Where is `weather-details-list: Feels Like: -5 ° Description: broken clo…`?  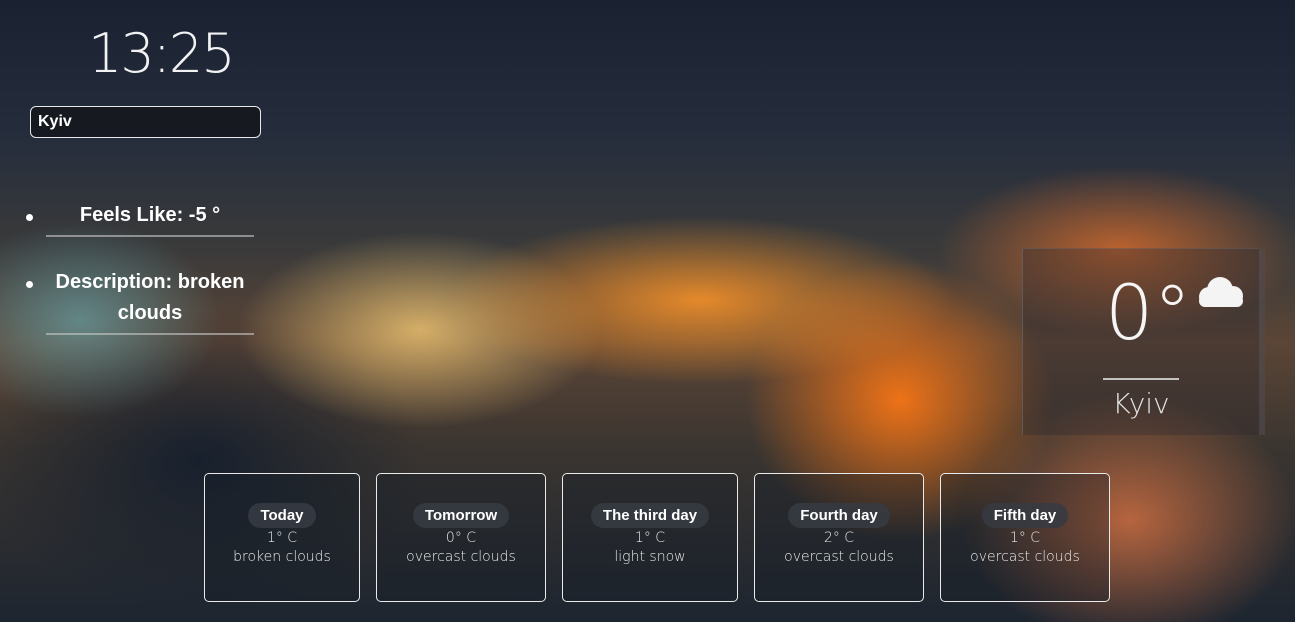
weather-details-list: Feels Like: -5 ° Description: broken clo… is located at coordinates (138, 282).